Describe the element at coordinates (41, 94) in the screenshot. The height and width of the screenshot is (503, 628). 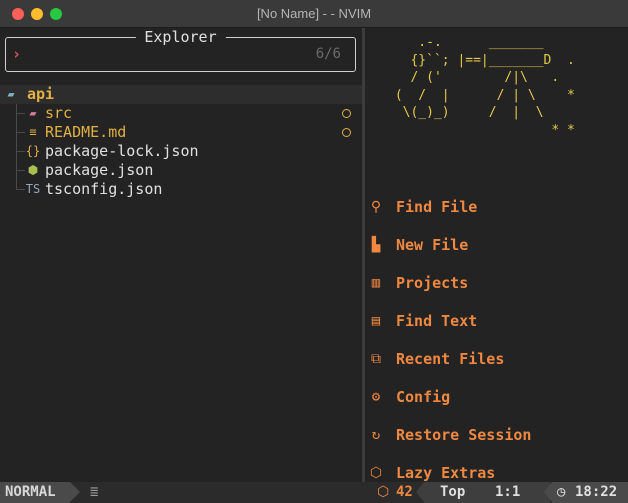
I see `tree-item-label: api` at that location.